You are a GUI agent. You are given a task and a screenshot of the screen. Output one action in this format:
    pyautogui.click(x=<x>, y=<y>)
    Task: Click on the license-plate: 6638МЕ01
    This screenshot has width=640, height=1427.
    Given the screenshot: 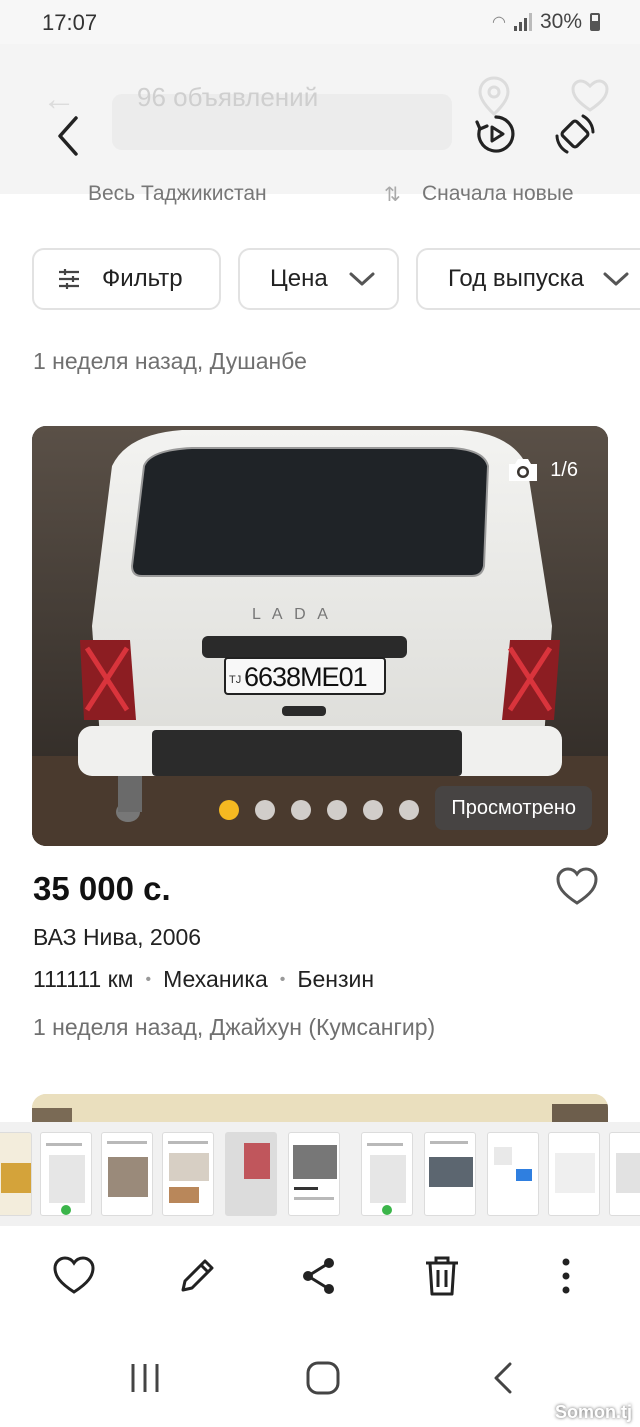 What is the action you would take?
    pyautogui.click(x=306, y=677)
    